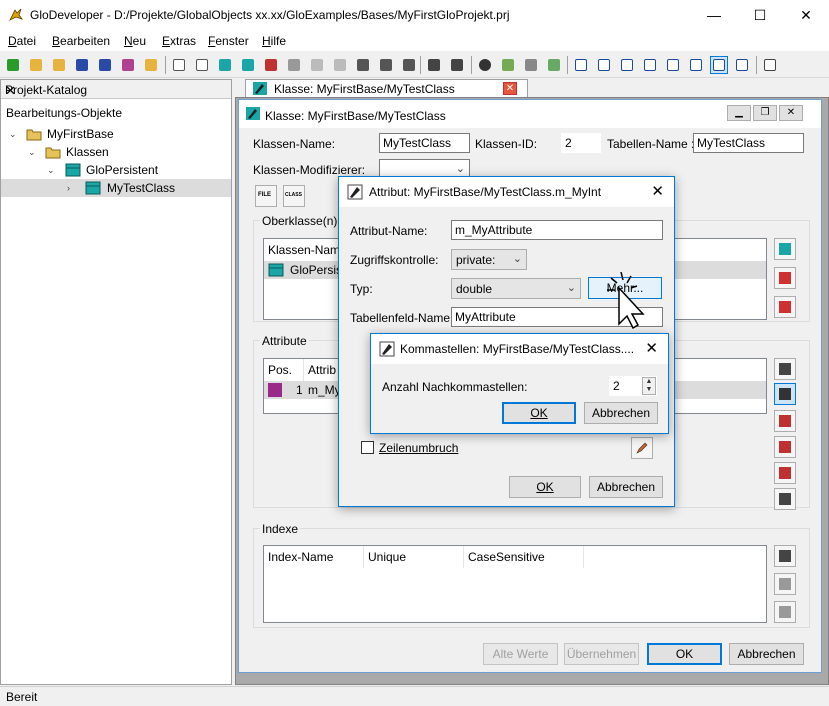  Describe the element at coordinates (118, 134) in the screenshot. I see `tree-item-myfirstbase: ⌄ MyFirstBase` at that location.